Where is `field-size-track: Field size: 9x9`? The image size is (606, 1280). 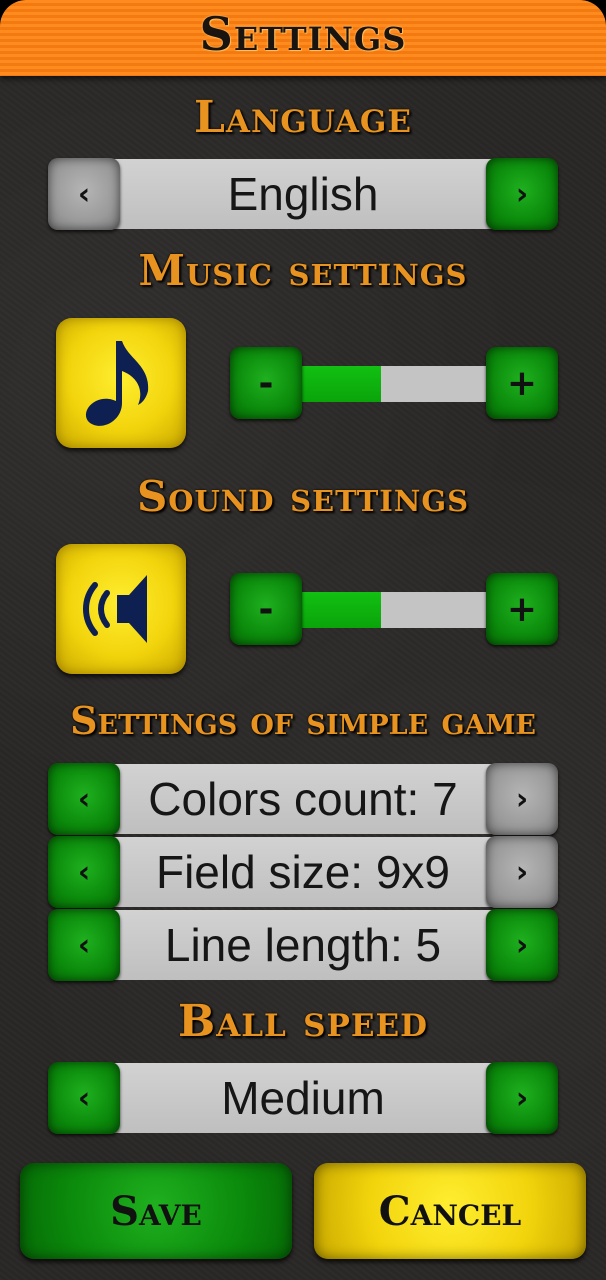 field-size-track: Field size: 9x9 is located at coordinates (303, 872).